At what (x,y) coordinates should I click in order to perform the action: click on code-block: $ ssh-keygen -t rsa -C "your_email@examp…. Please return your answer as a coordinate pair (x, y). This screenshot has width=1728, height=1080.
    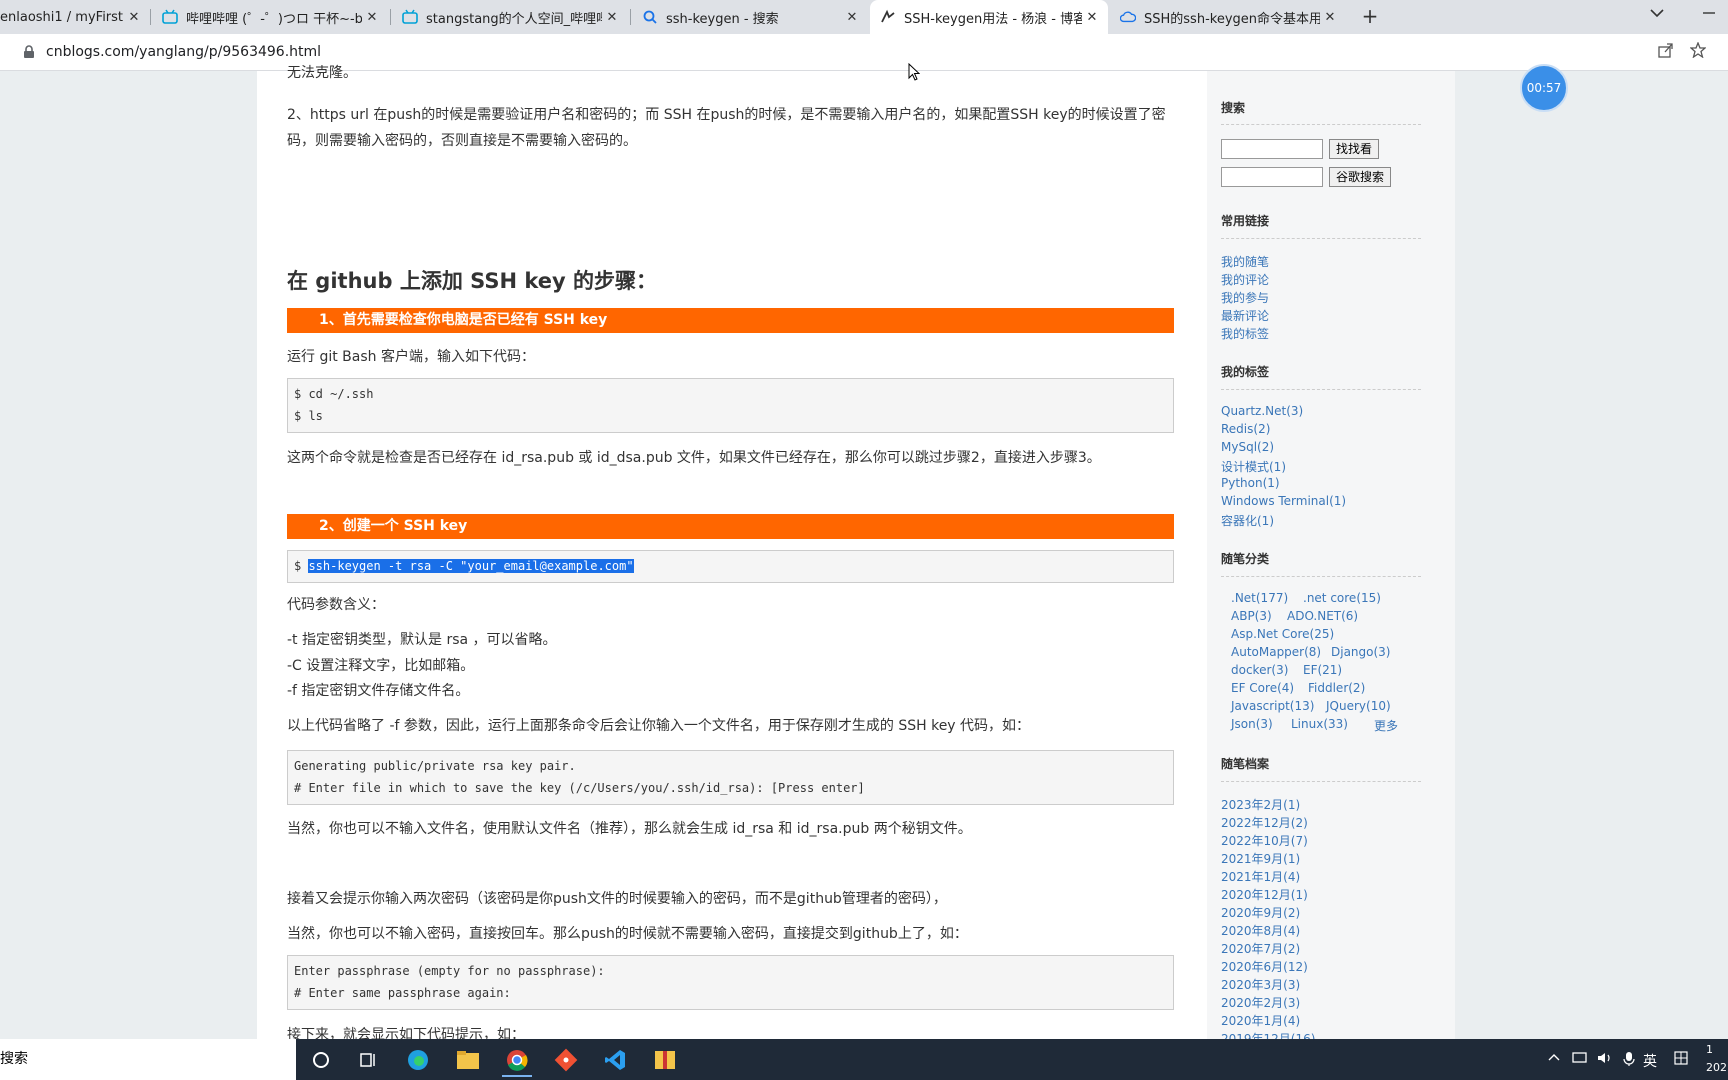
    Looking at the image, I should click on (730, 566).